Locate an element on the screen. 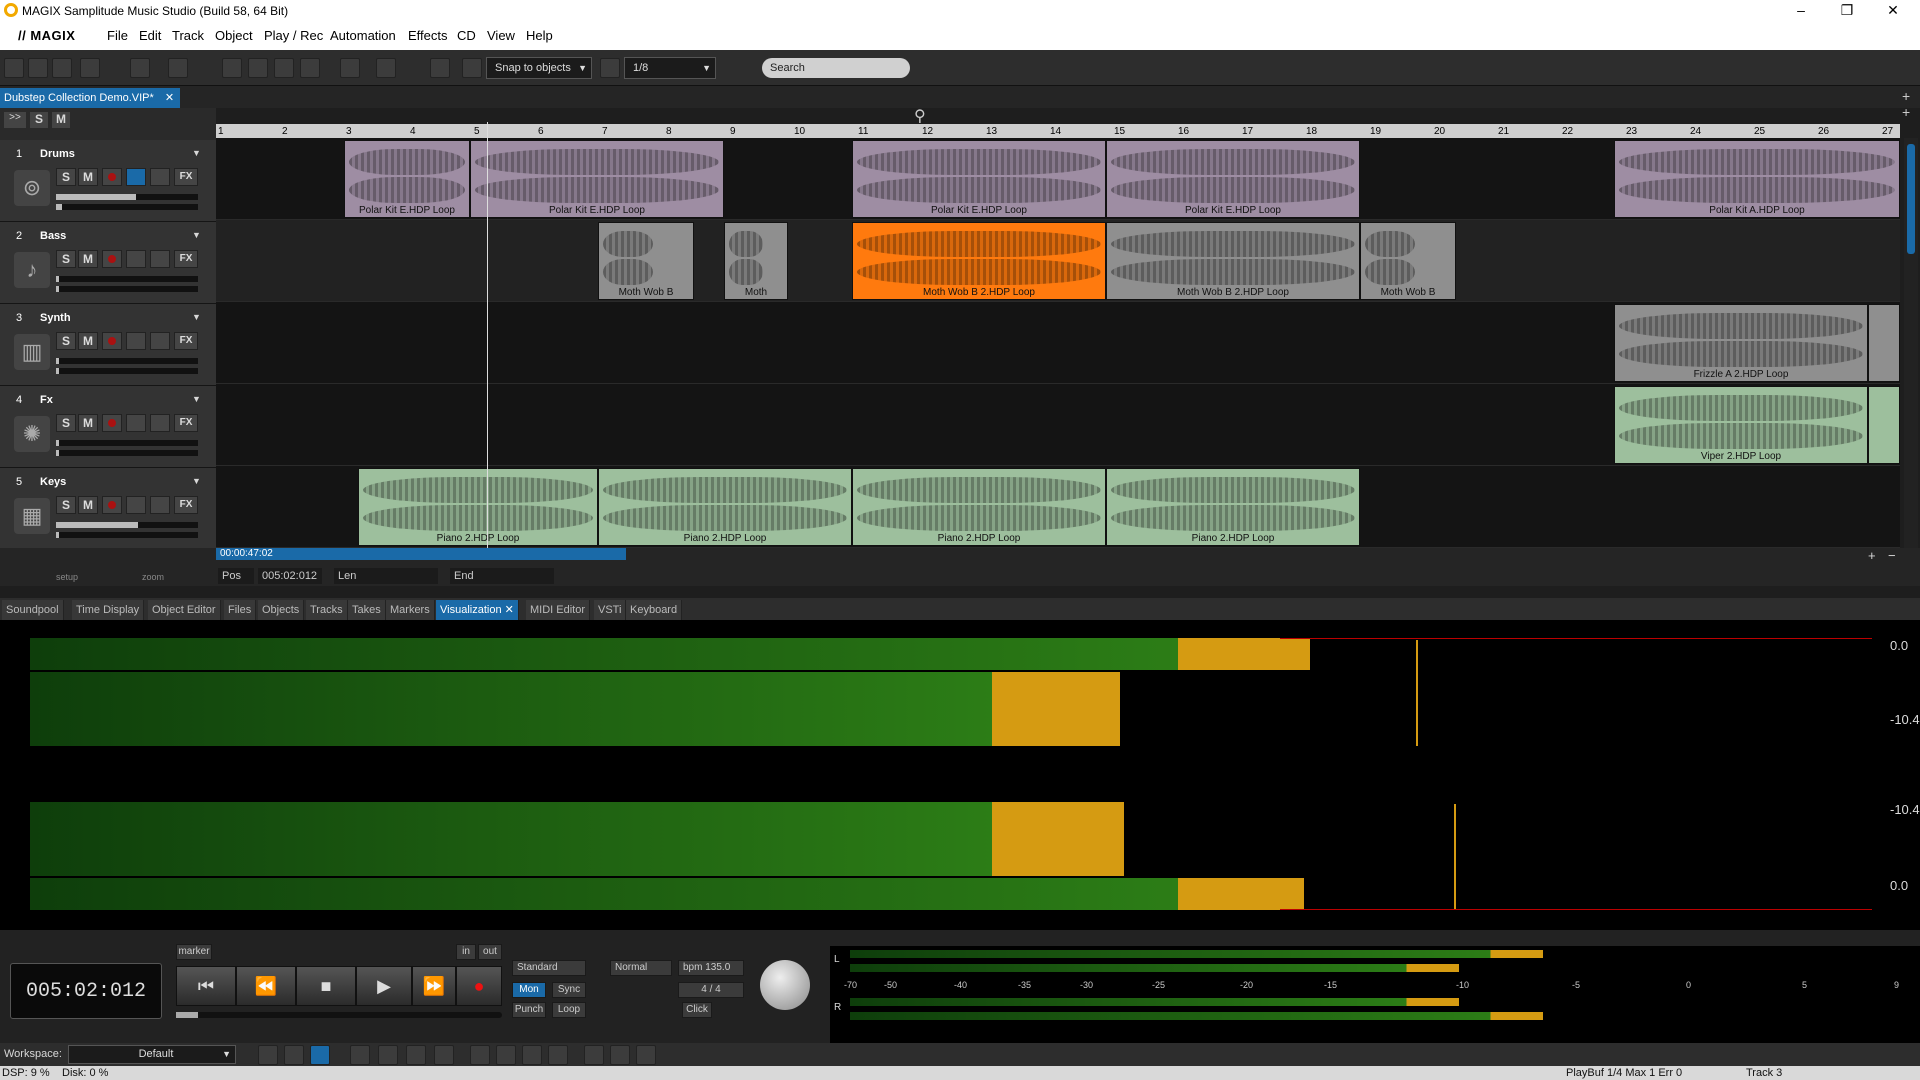 The height and width of the screenshot is (1080, 1920). track-name: Keys is located at coordinates (53, 482).